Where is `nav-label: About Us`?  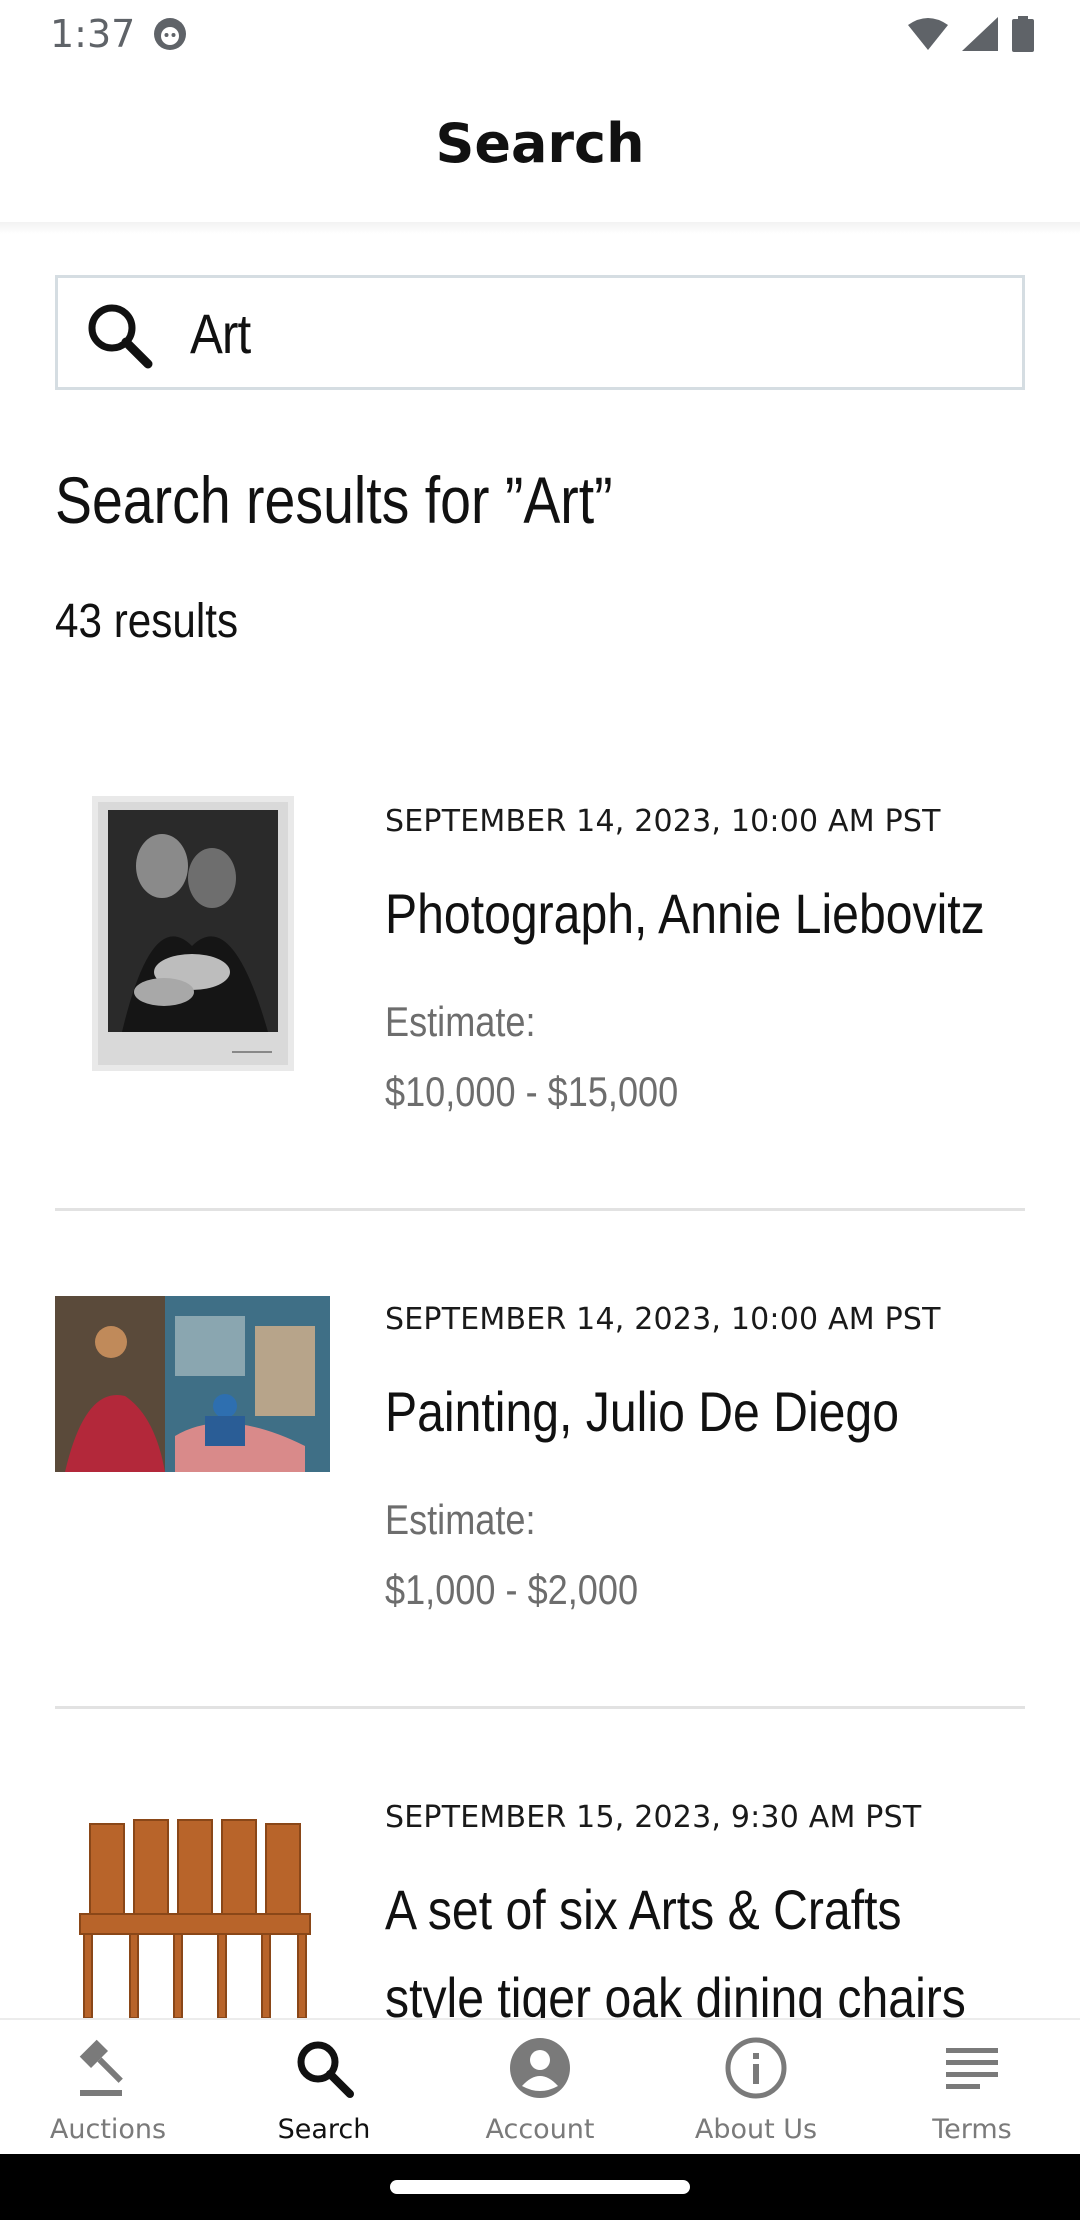 nav-label: About Us is located at coordinates (756, 2129).